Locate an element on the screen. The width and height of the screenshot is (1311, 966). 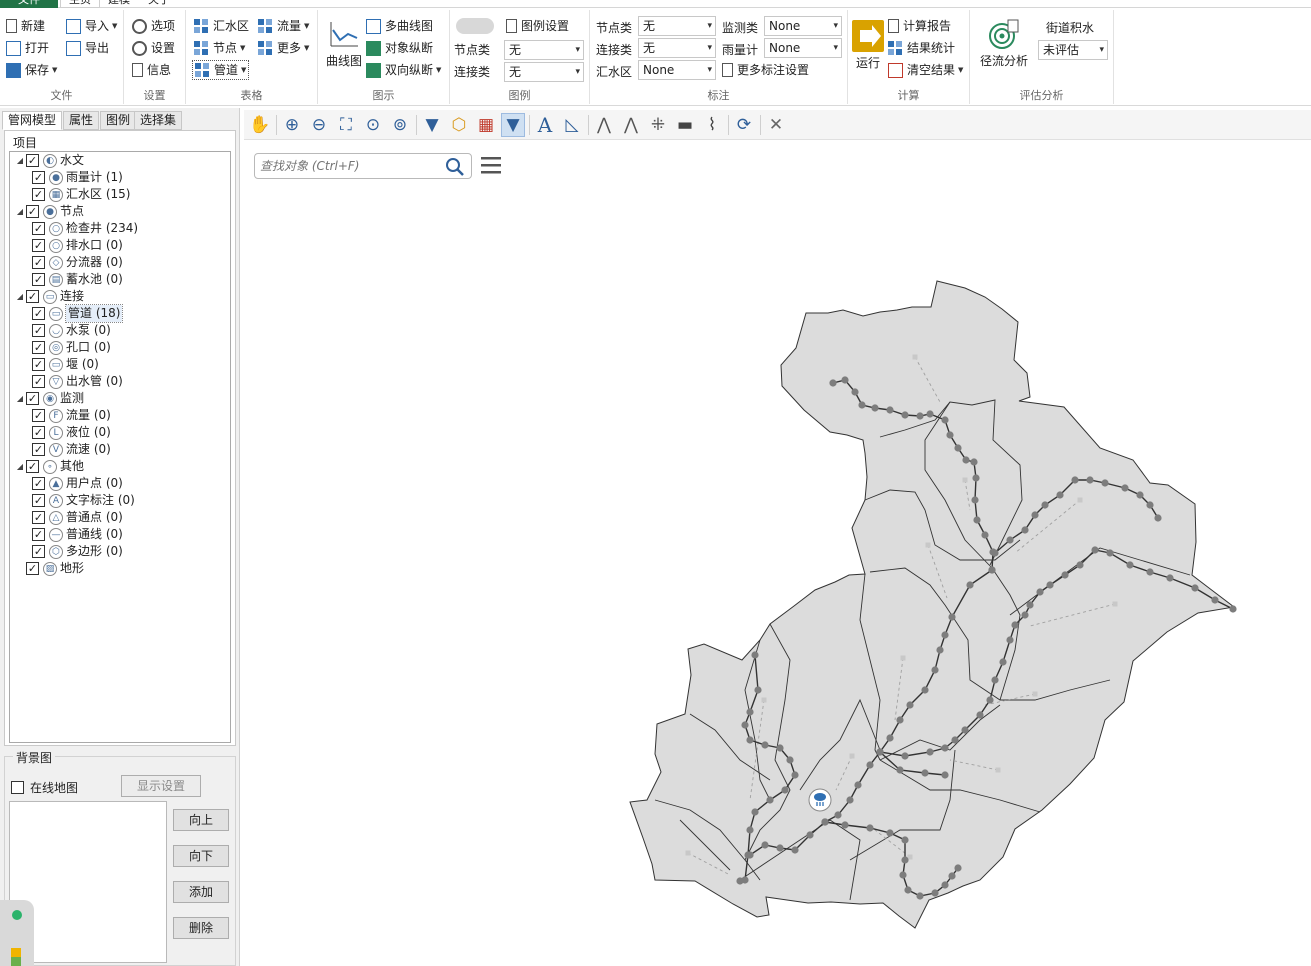
tree-item: ✓ ○ 排水口 (0) is located at coordinates (77, 245).